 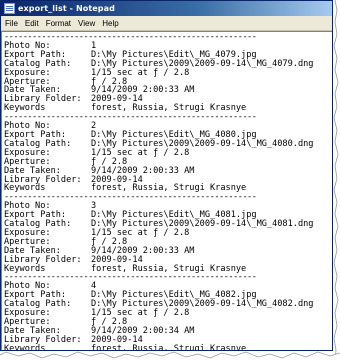 What do you see at coordinates (336, 181) in the screenshot?
I see `torn-right-edge` at bounding box center [336, 181].